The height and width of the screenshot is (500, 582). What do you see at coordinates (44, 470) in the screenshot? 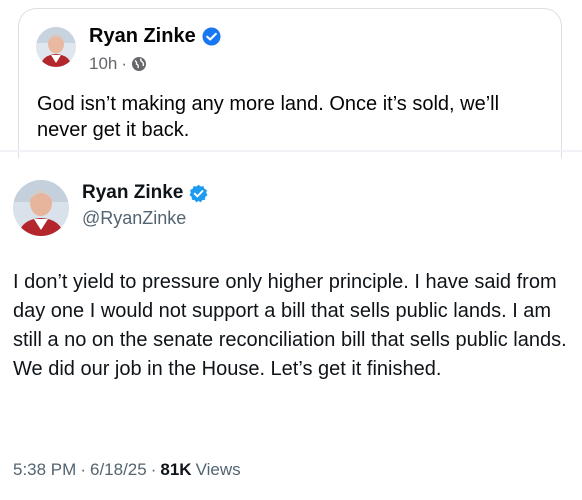
I see `post-time: 5:38 PM` at bounding box center [44, 470].